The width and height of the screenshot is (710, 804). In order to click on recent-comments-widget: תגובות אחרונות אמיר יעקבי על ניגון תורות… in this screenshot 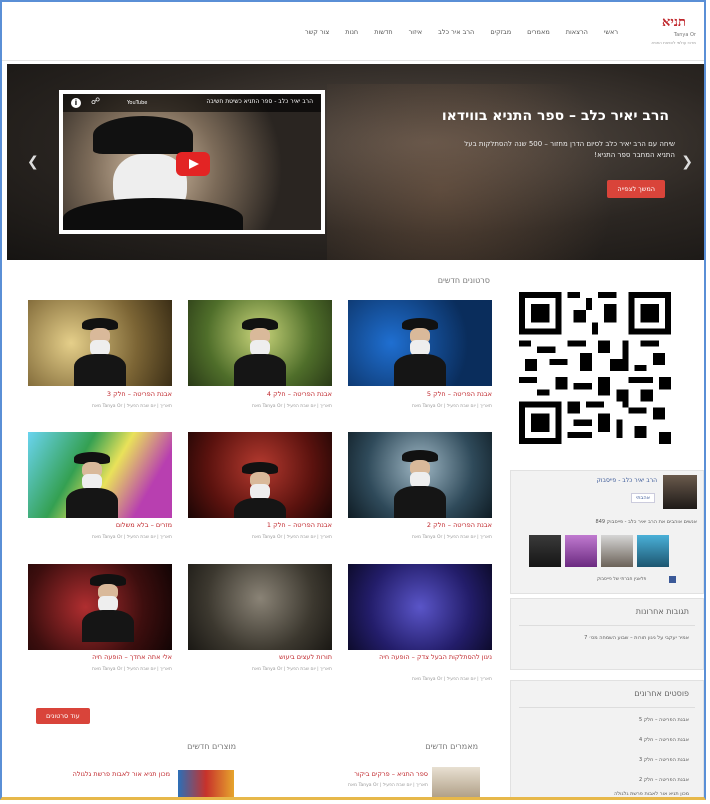, I will do `click(607, 634)`.